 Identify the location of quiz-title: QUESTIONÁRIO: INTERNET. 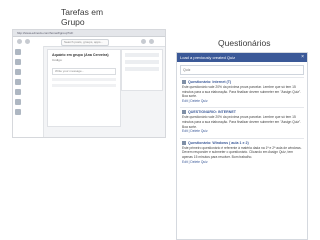
(212, 112).